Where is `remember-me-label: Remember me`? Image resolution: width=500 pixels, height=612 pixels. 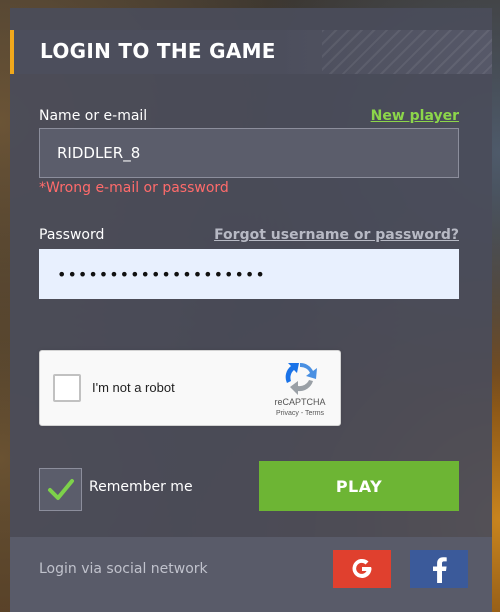 remember-me-label: Remember me is located at coordinates (141, 487).